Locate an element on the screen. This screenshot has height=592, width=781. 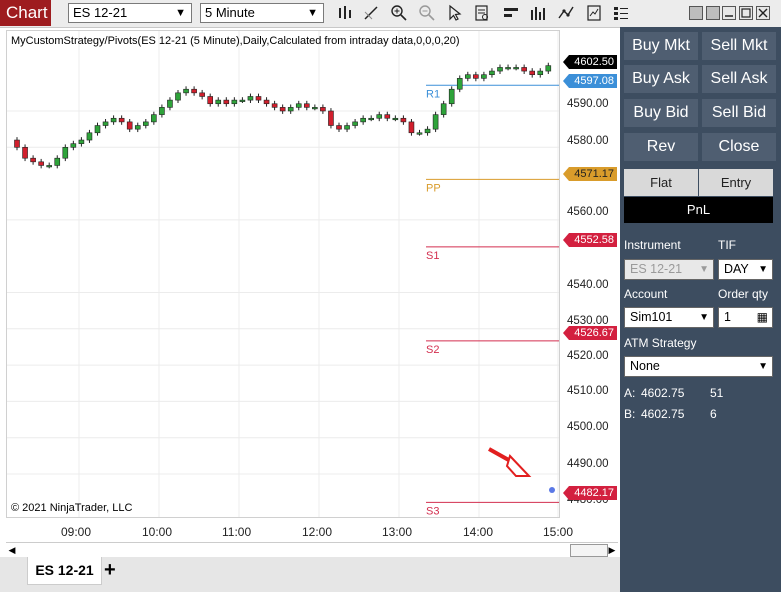
calculator-icon: ▦ is located at coordinates (762, 317).